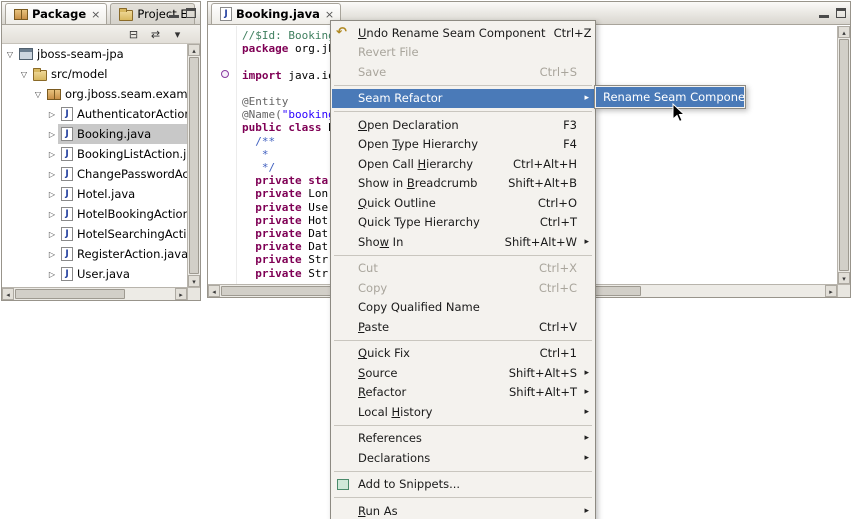 This screenshot has width=852, height=519. What do you see at coordinates (381, 241) in the screenshot?
I see `menu-item-label: Show In` at bounding box center [381, 241].